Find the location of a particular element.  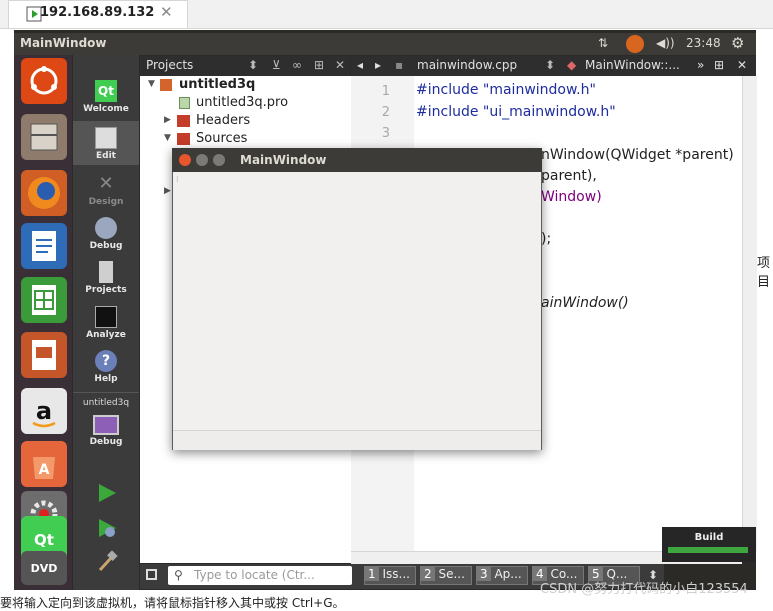

symbol-icon: ◆ is located at coordinates (572, 65).